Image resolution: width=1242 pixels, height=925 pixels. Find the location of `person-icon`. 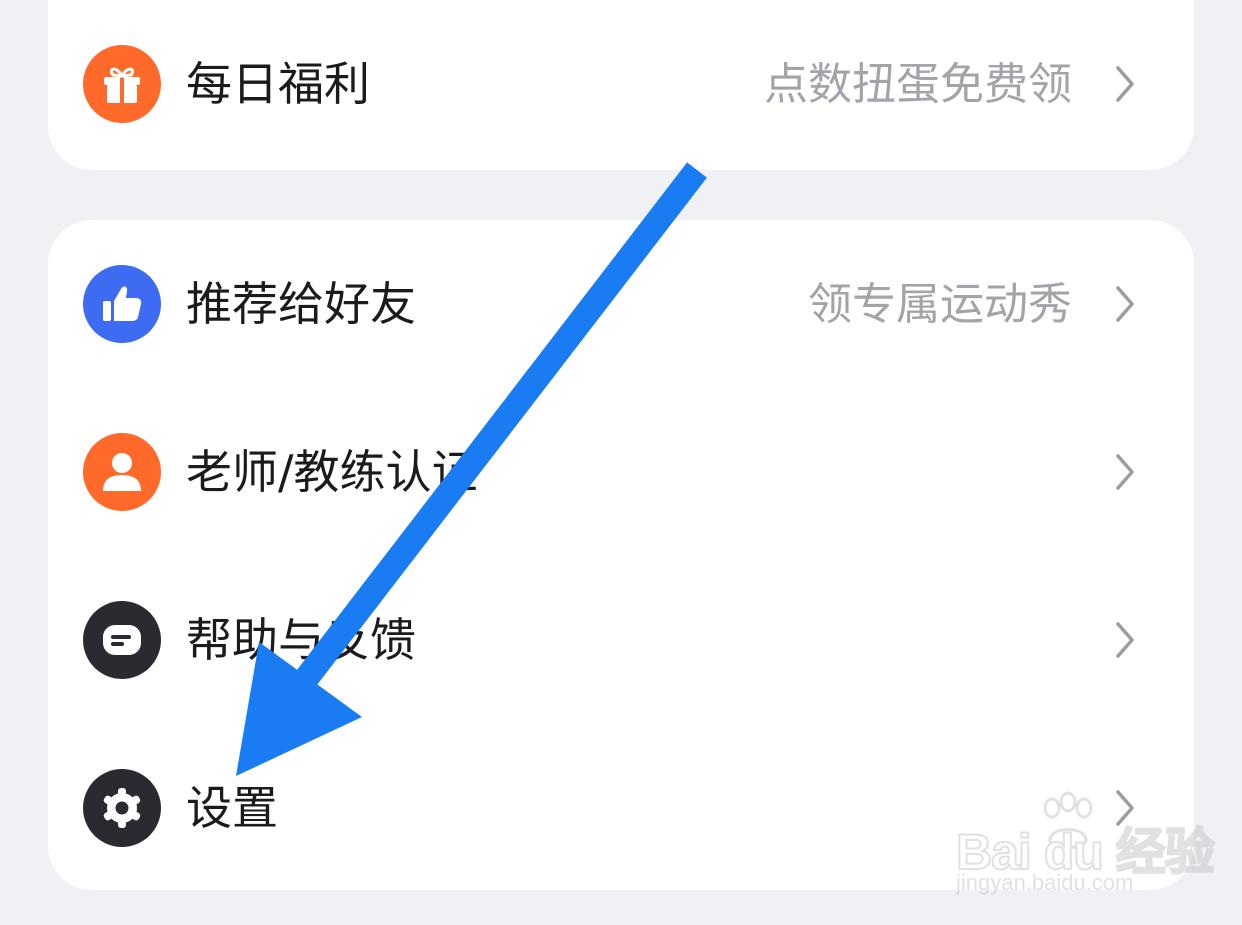

person-icon is located at coordinates (122, 472).